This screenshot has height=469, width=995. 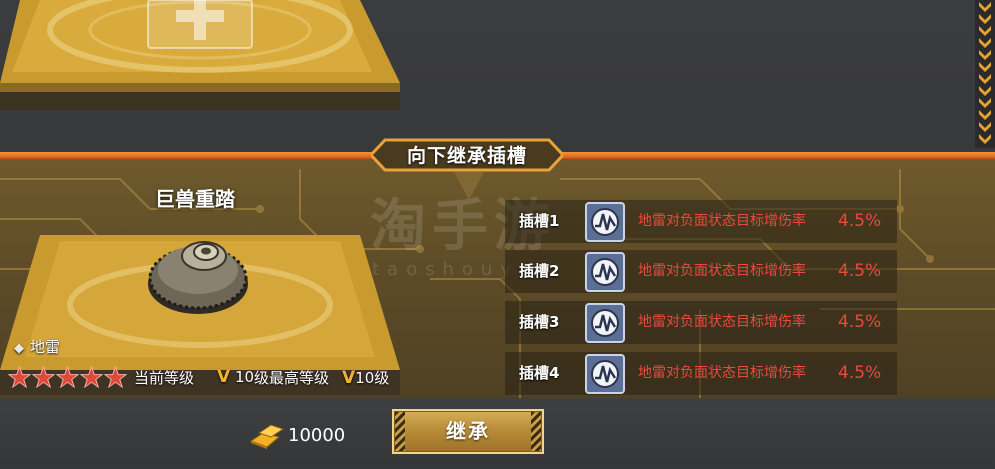 I want to click on plus-icon, so click(x=200, y=20).